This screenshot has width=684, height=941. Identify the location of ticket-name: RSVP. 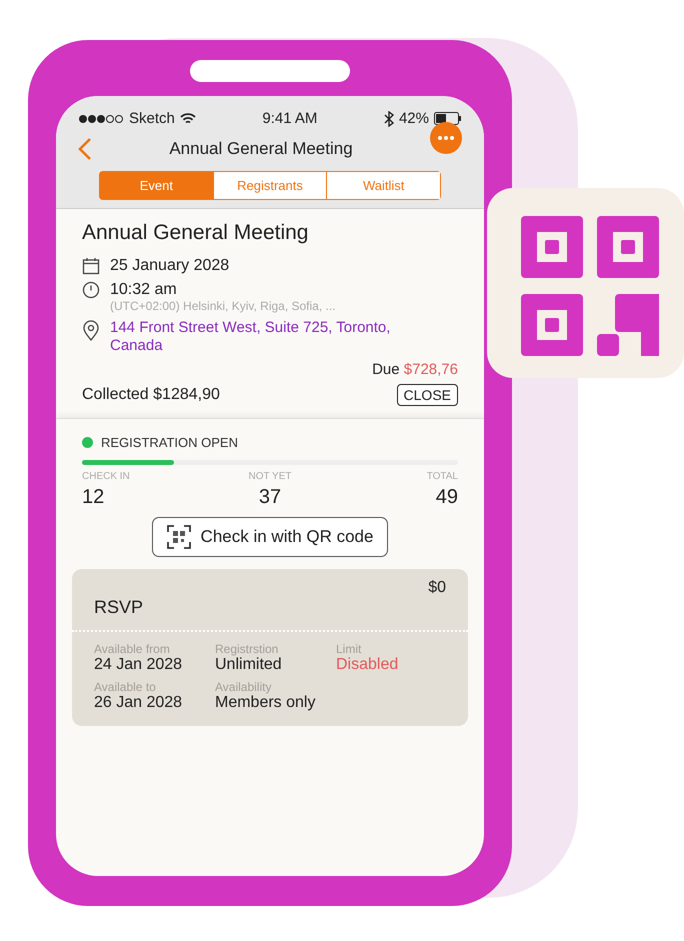
(119, 607).